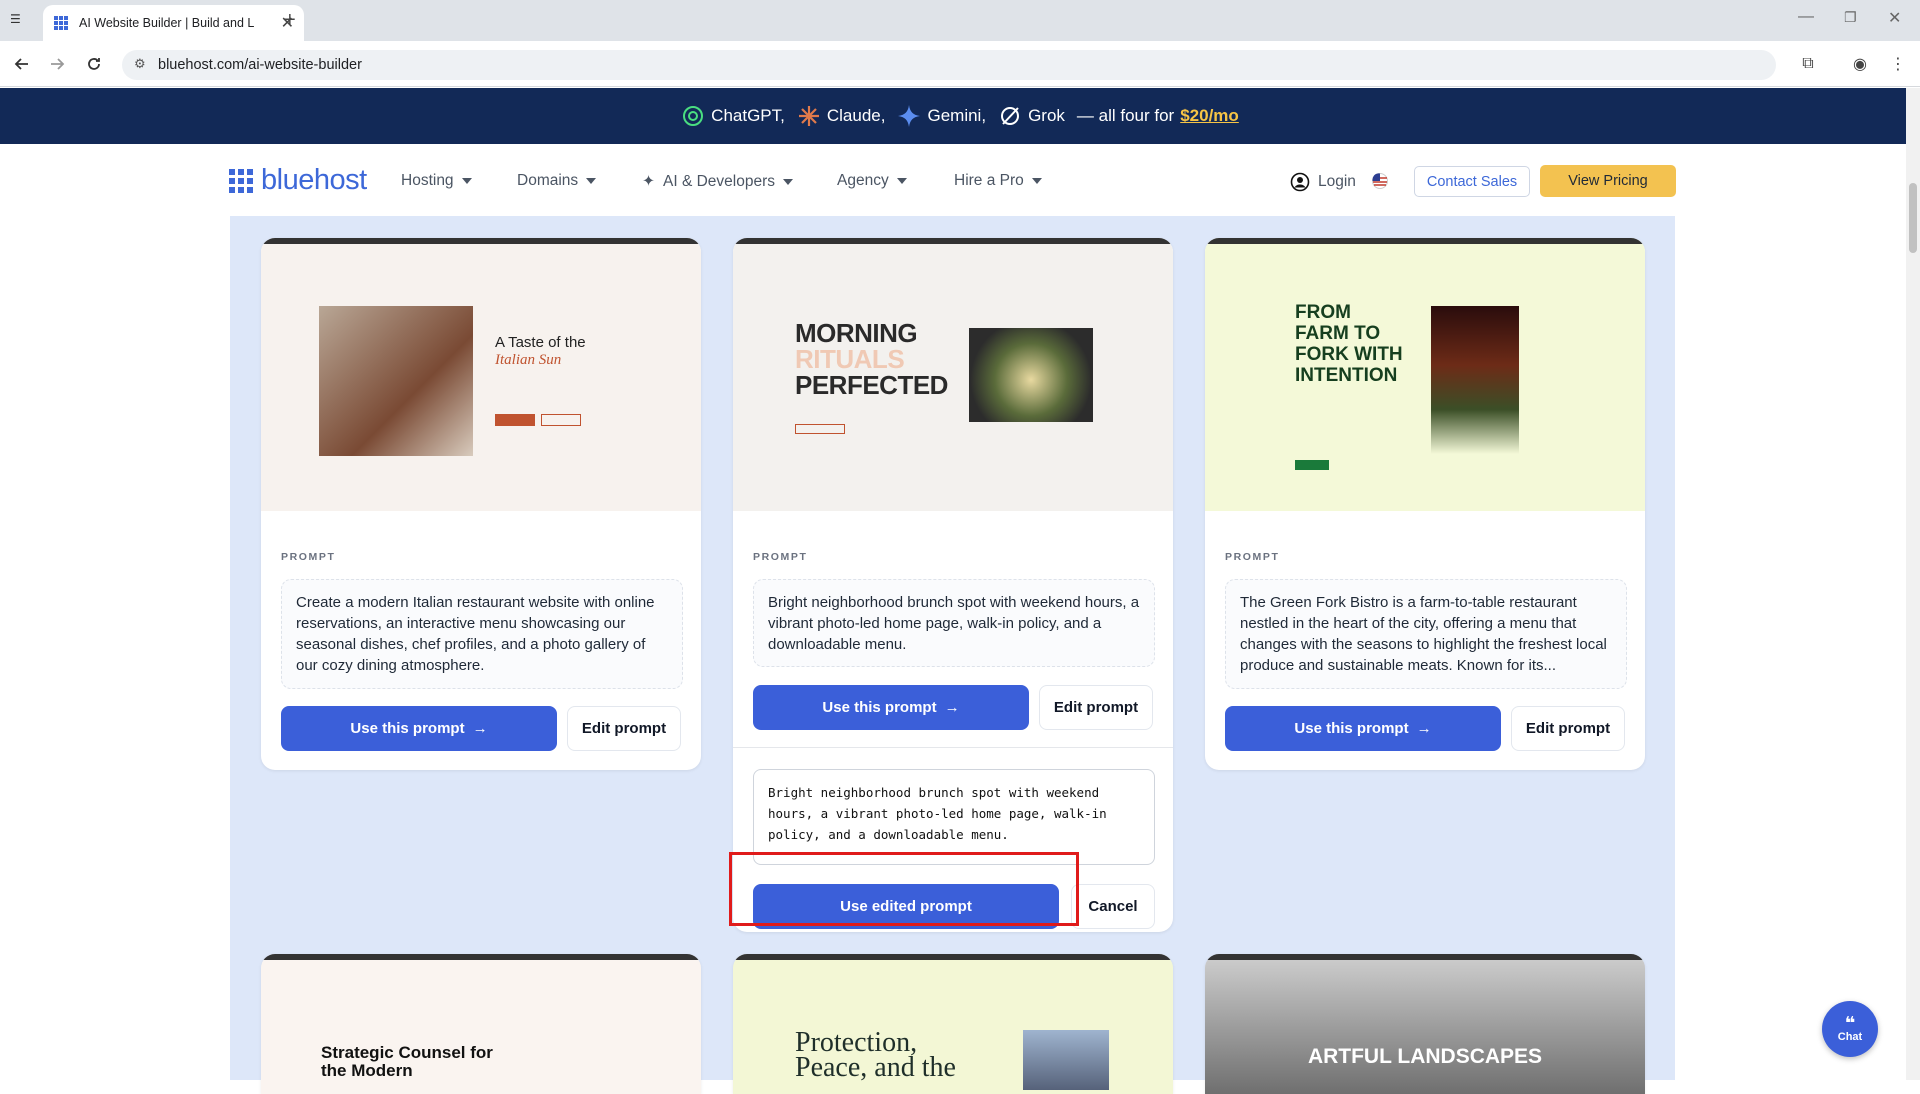 The height and width of the screenshot is (1094, 1920). Describe the element at coordinates (1300, 182) in the screenshot. I see `user-circle-icon` at that location.